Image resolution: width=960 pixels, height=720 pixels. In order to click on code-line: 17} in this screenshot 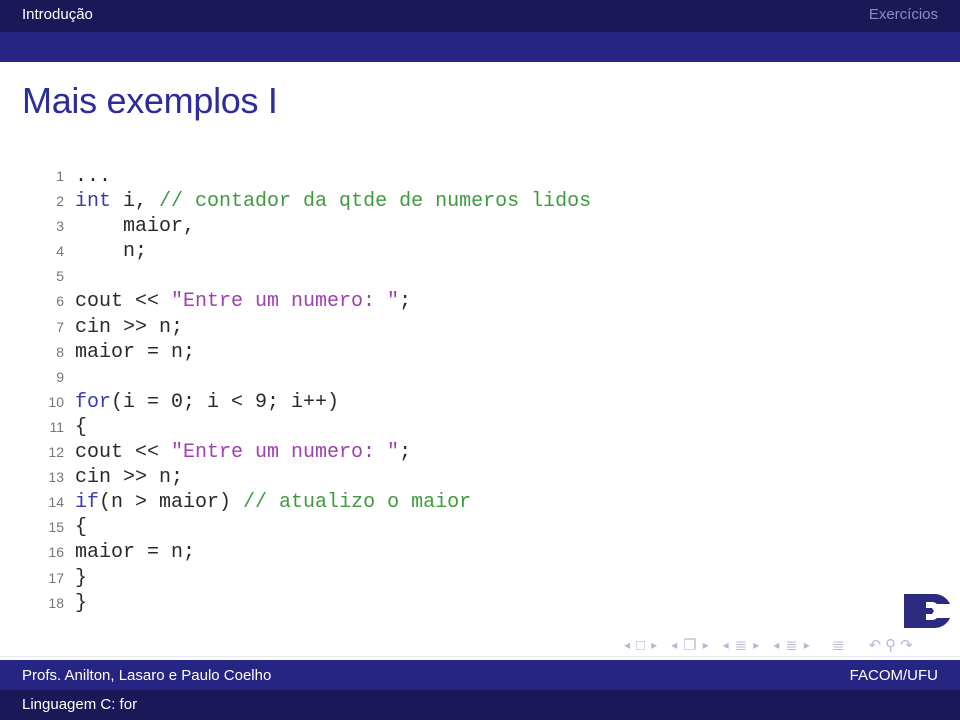, I will do `click(315, 578)`.